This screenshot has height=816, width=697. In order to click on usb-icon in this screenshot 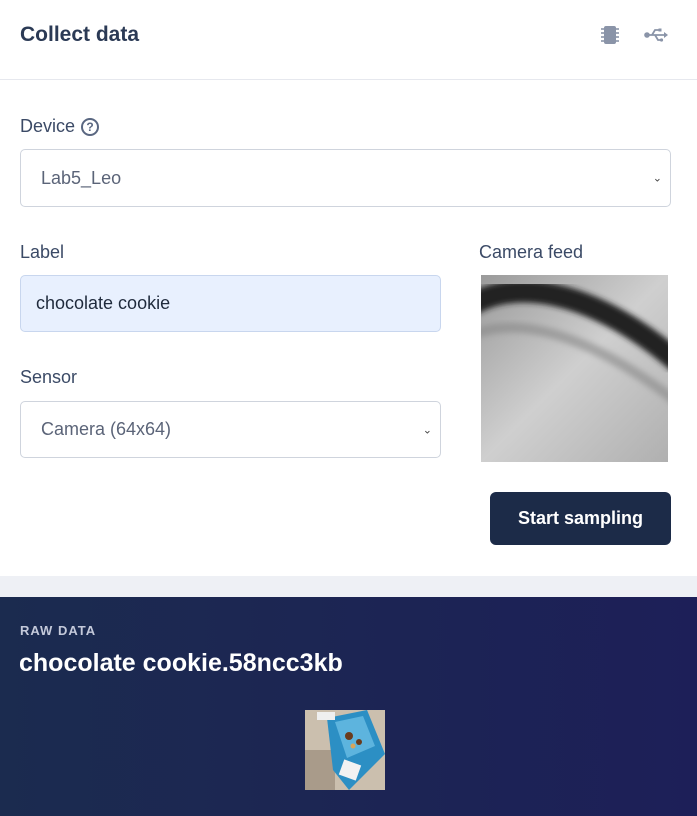, I will do `click(656, 35)`.